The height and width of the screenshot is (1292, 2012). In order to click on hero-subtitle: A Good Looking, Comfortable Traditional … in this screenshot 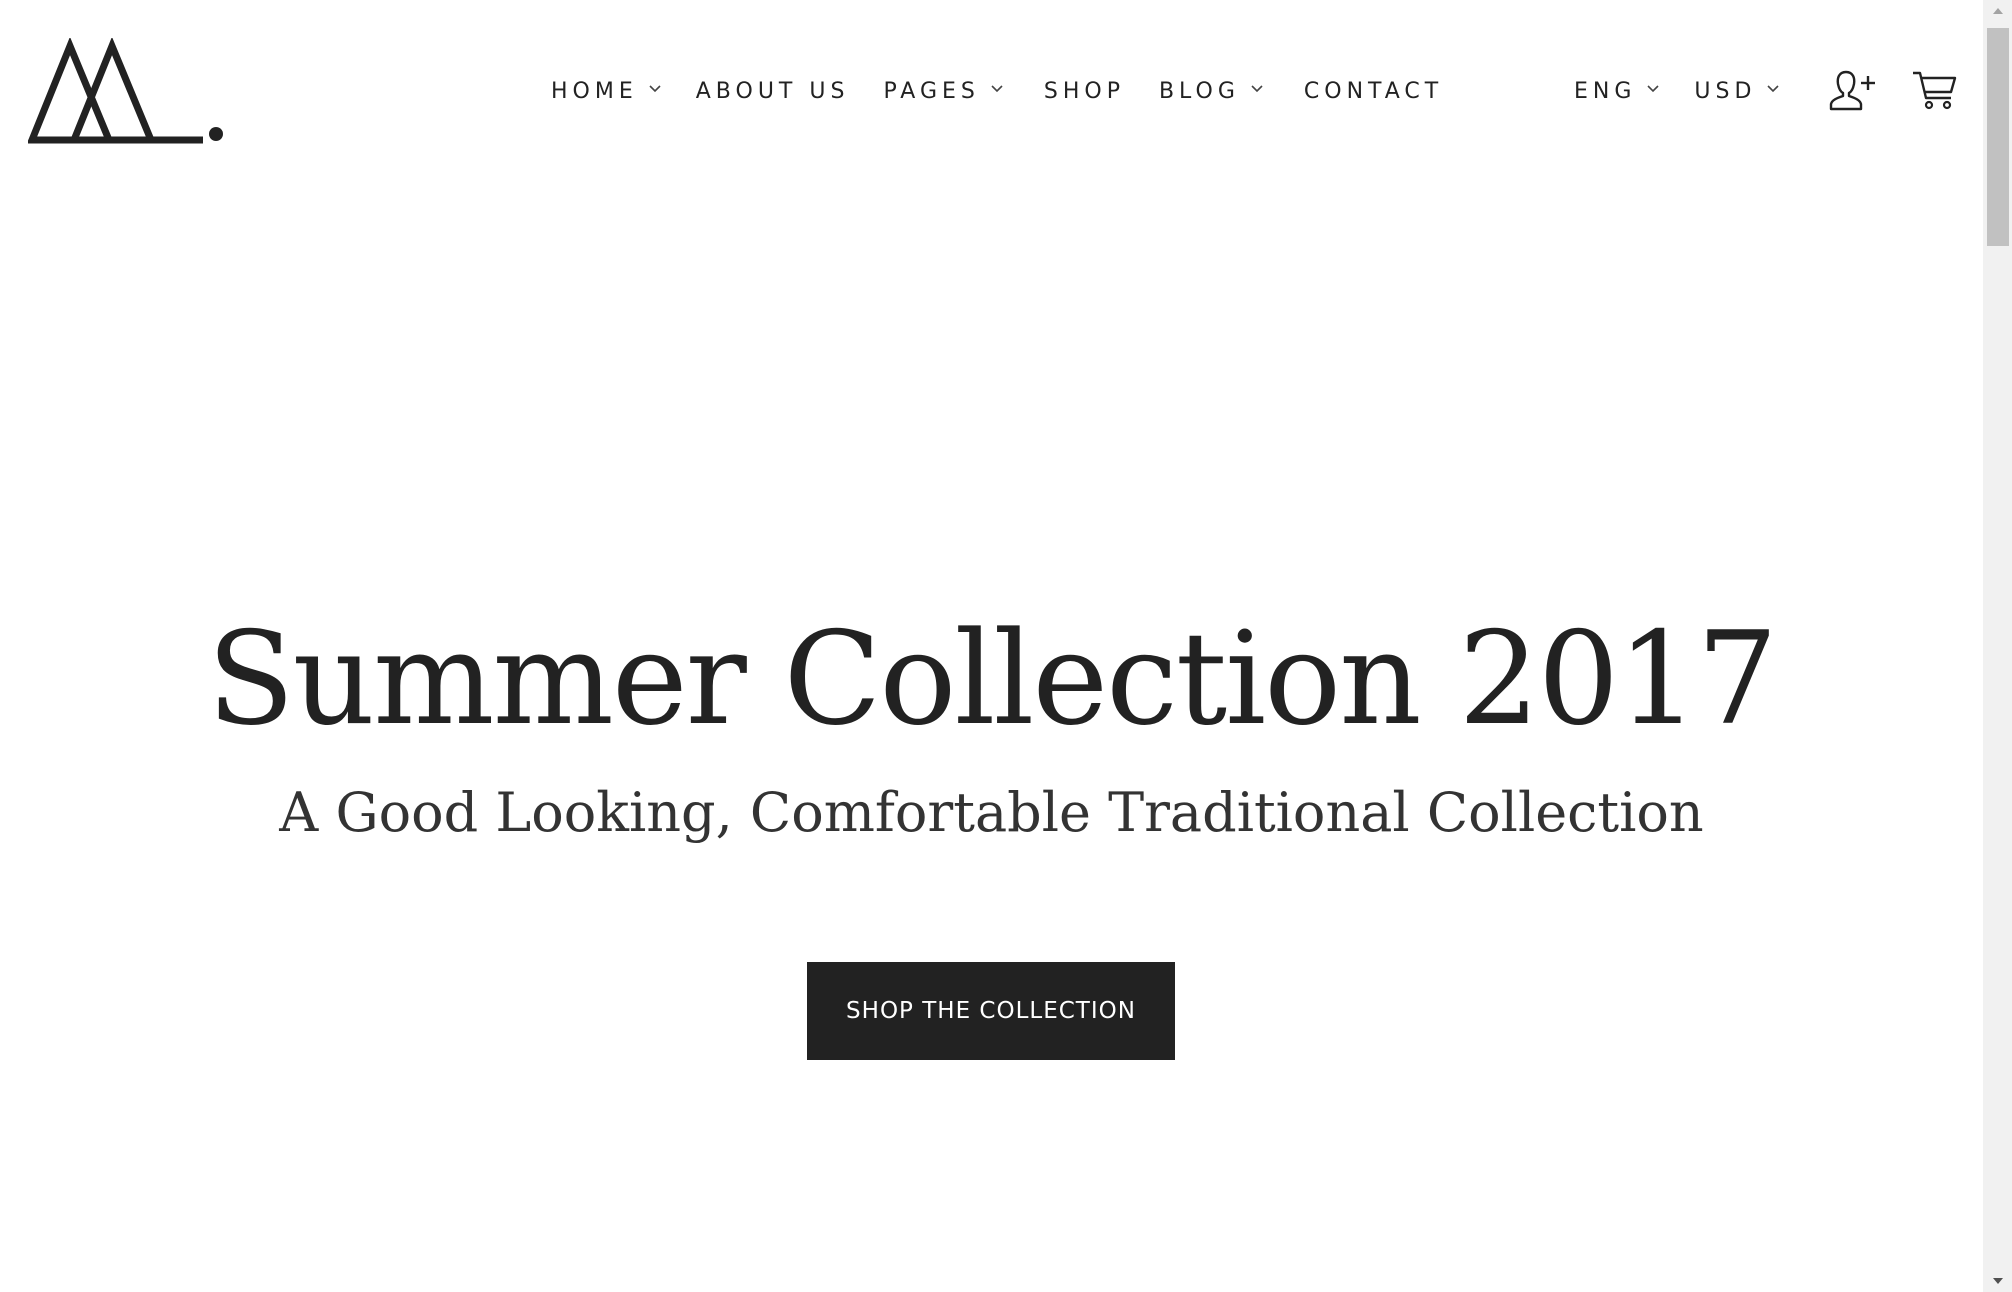, I will do `click(991, 812)`.